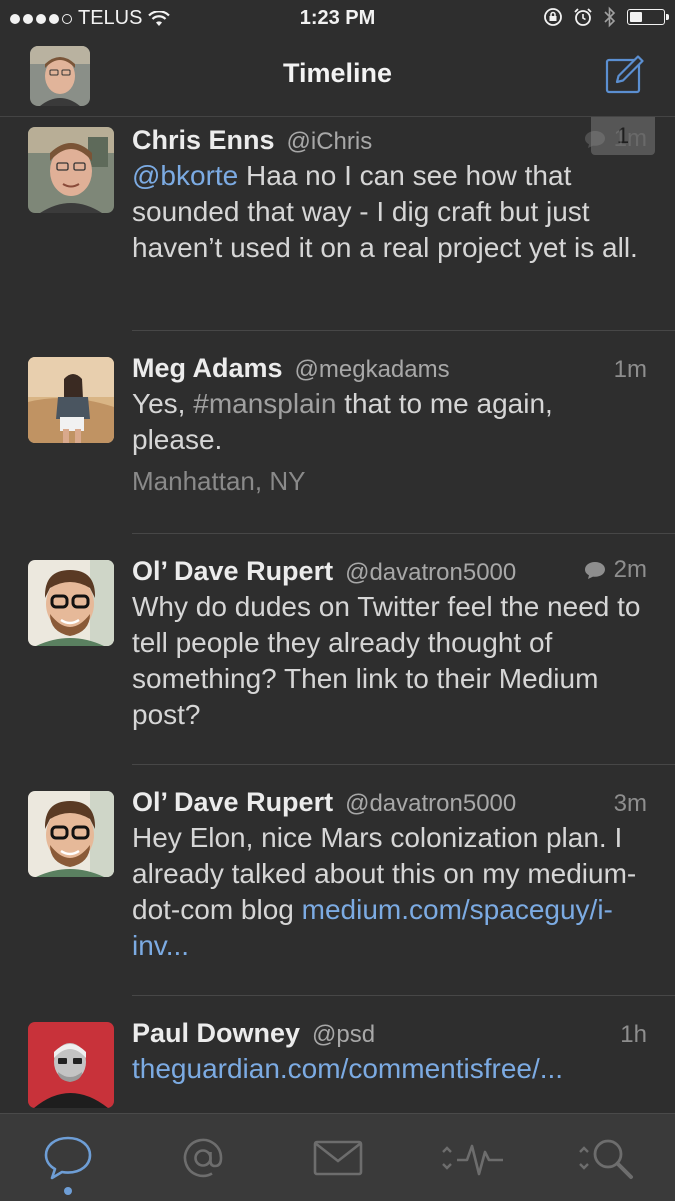 The width and height of the screenshot is (675, 1201). Describe the element at coordinates (343, 1035) in the screenshot. I see `tweet-author-handle: @psd` at that location.